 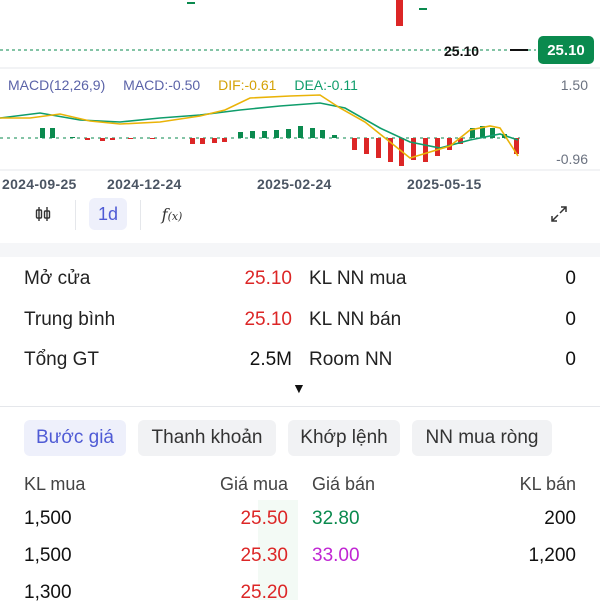 What do you see at coordinates (70, 319) in the screenshot?
I see `stat-avg-label: Trung bình` at bounding box center [70, 319].